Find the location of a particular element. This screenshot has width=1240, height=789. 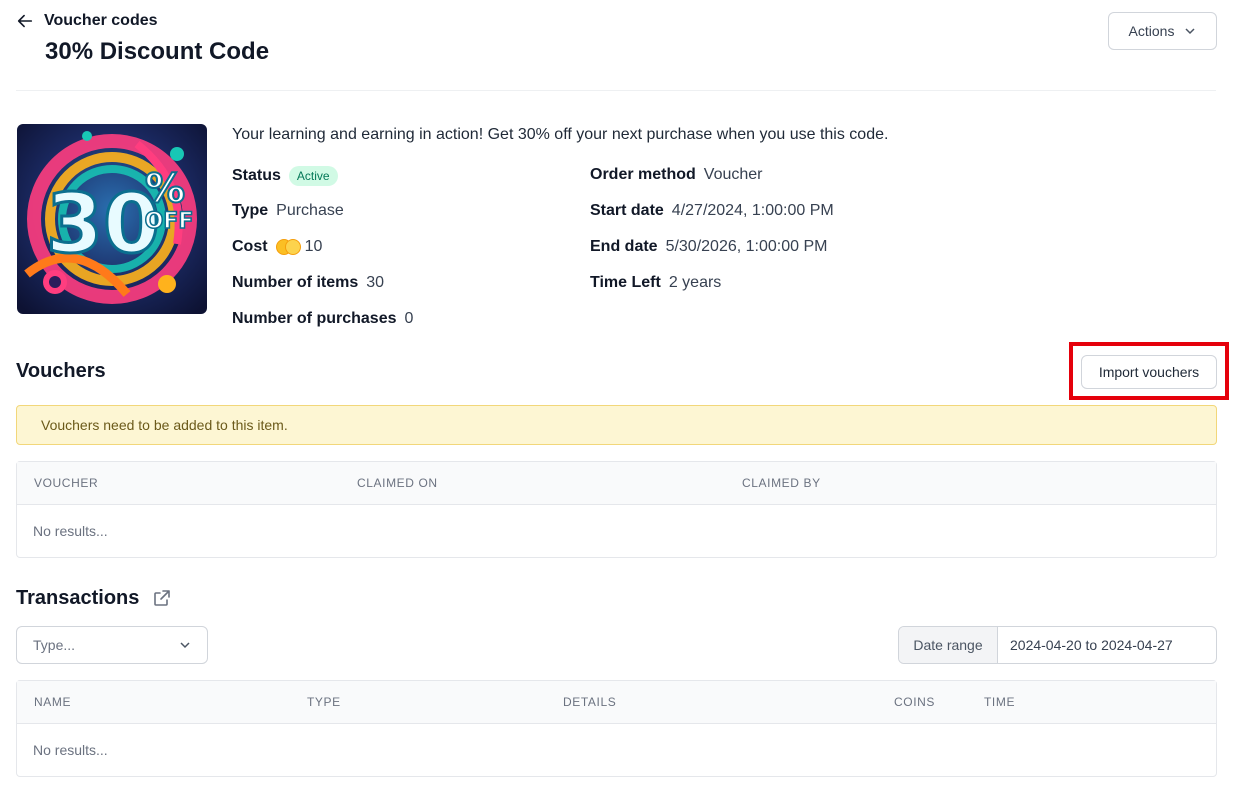

back-link: Voucher codes is located at coordinates (87, 21).